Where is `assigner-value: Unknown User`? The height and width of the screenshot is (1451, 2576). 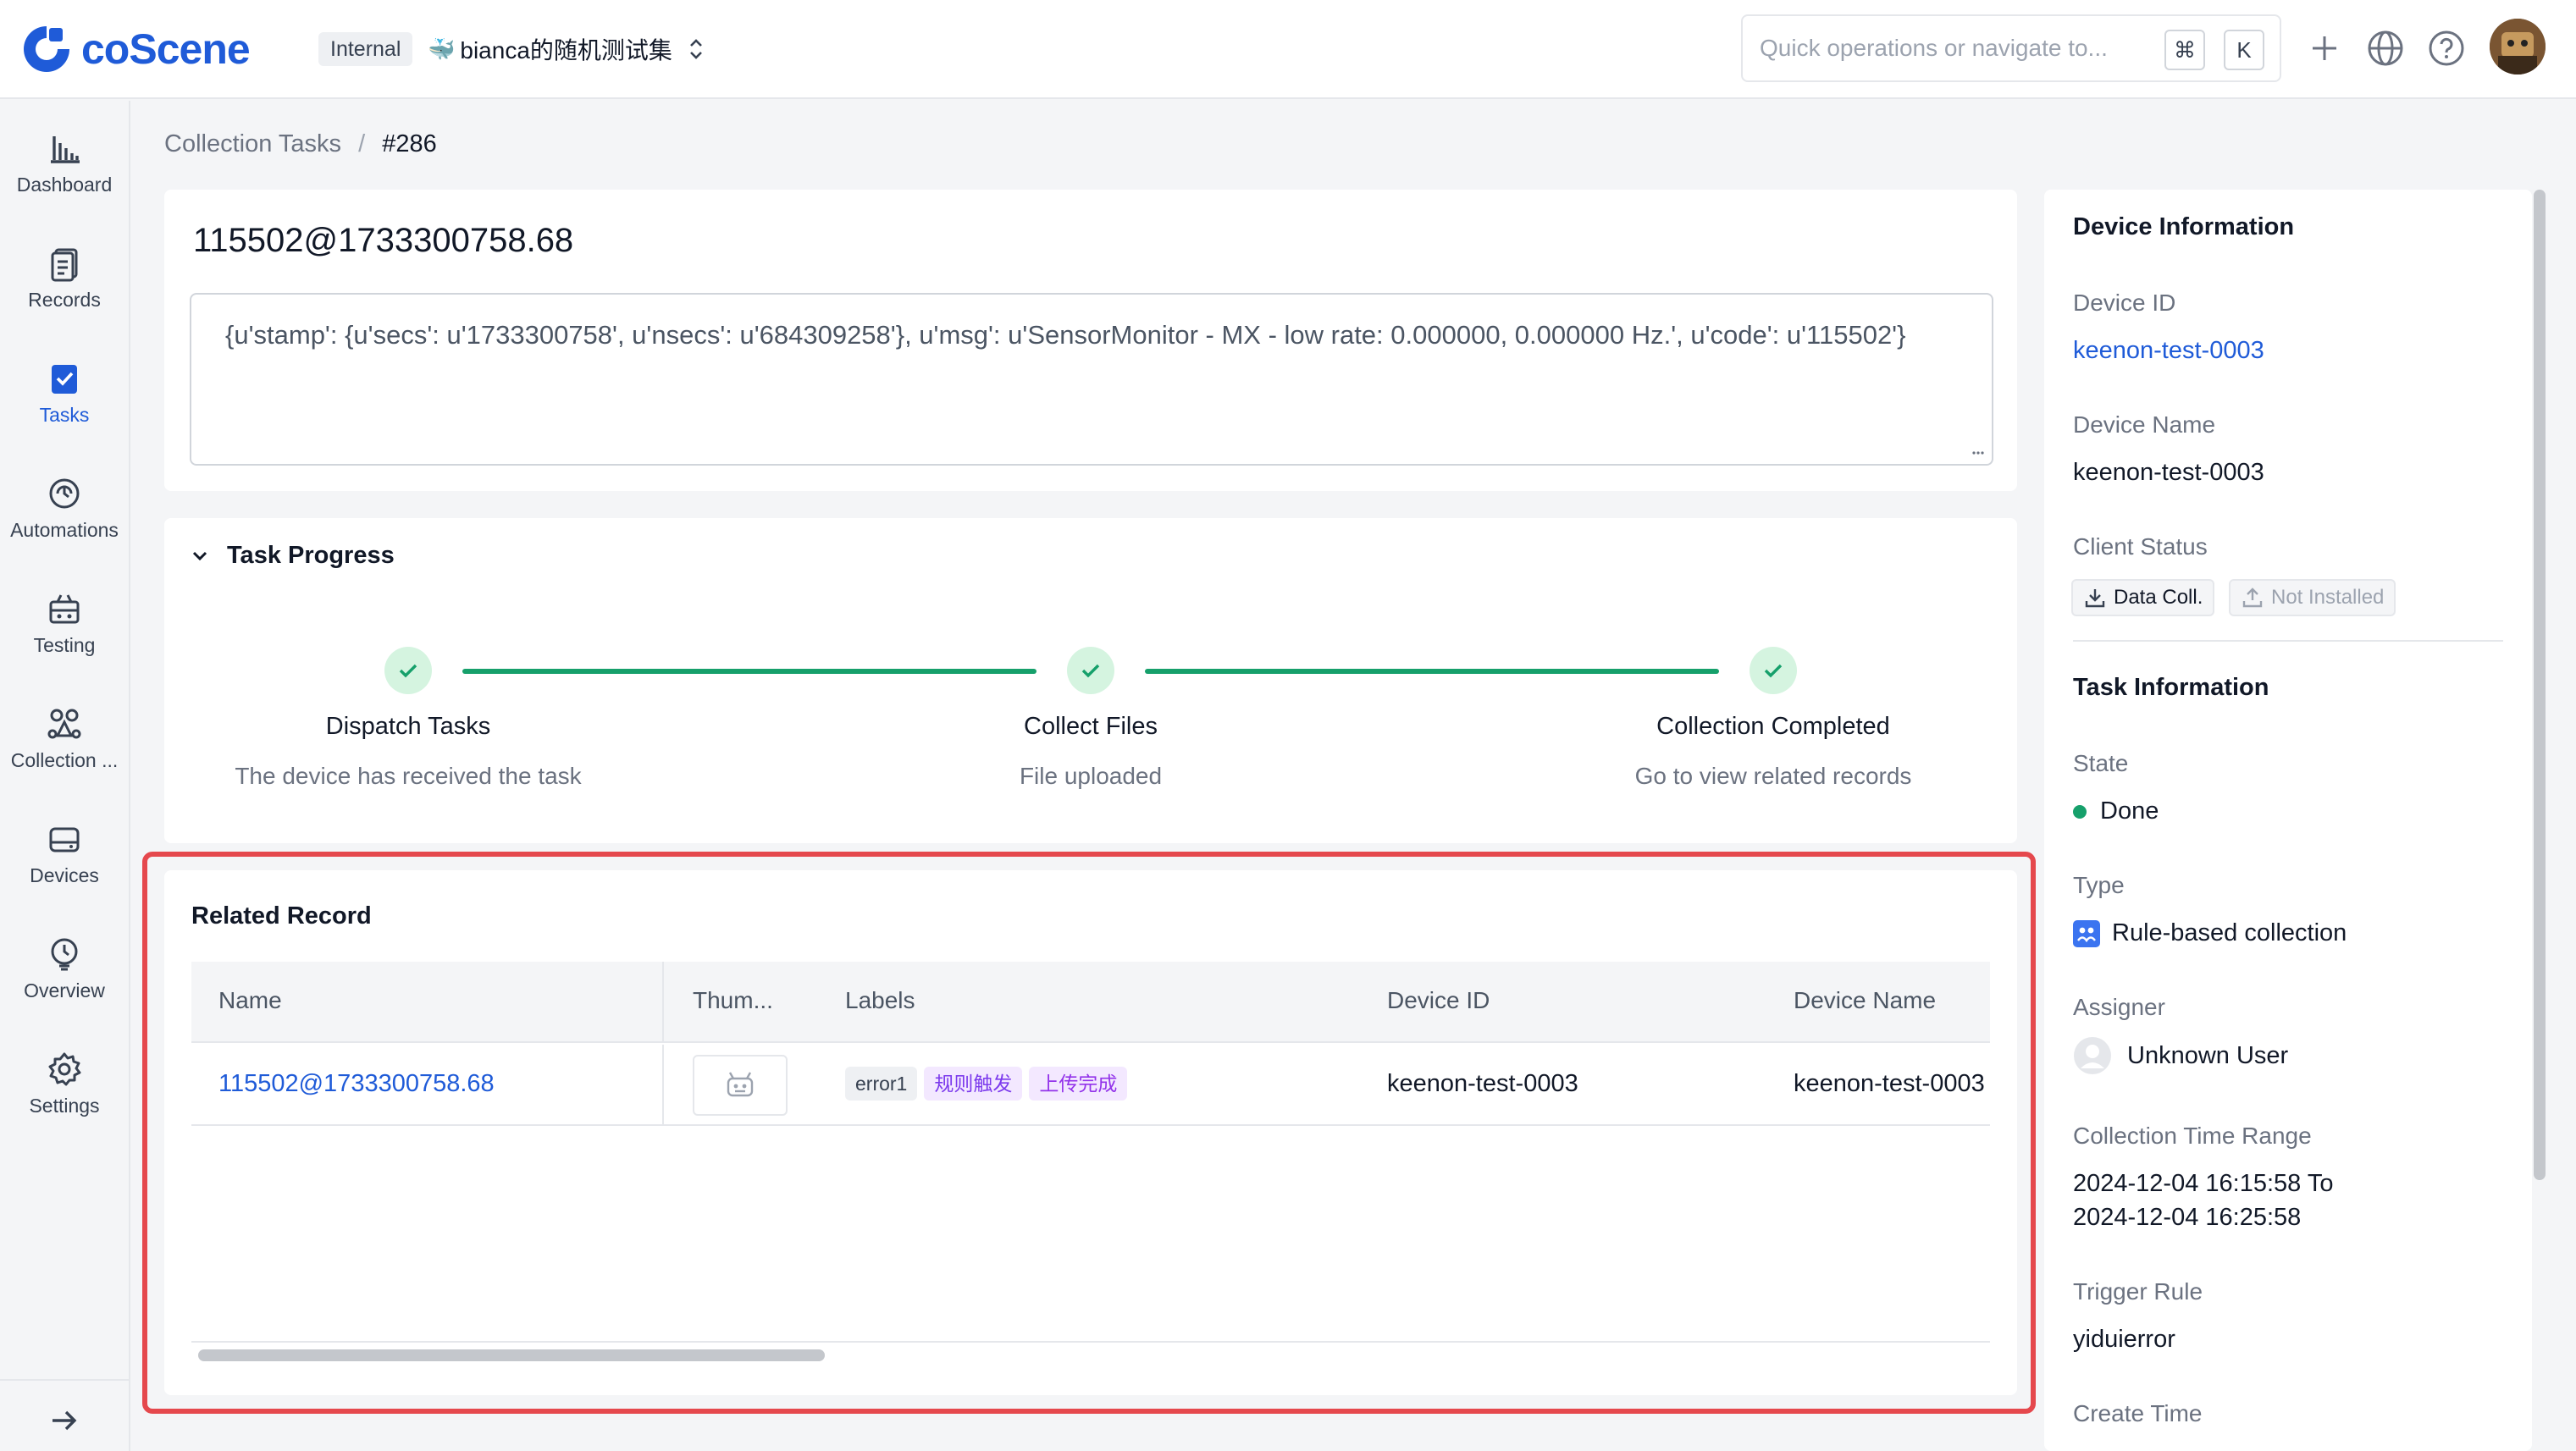 assigner-value: Unknown User is located at coordinates (2180, 1055).